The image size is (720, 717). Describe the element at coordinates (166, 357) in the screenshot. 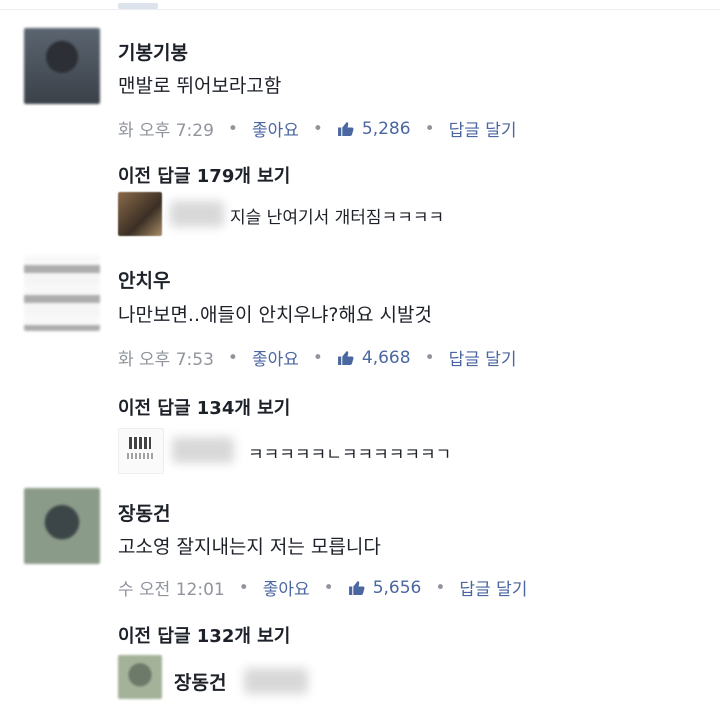

I see `comment-time: 화 오후 7:53` at that location.